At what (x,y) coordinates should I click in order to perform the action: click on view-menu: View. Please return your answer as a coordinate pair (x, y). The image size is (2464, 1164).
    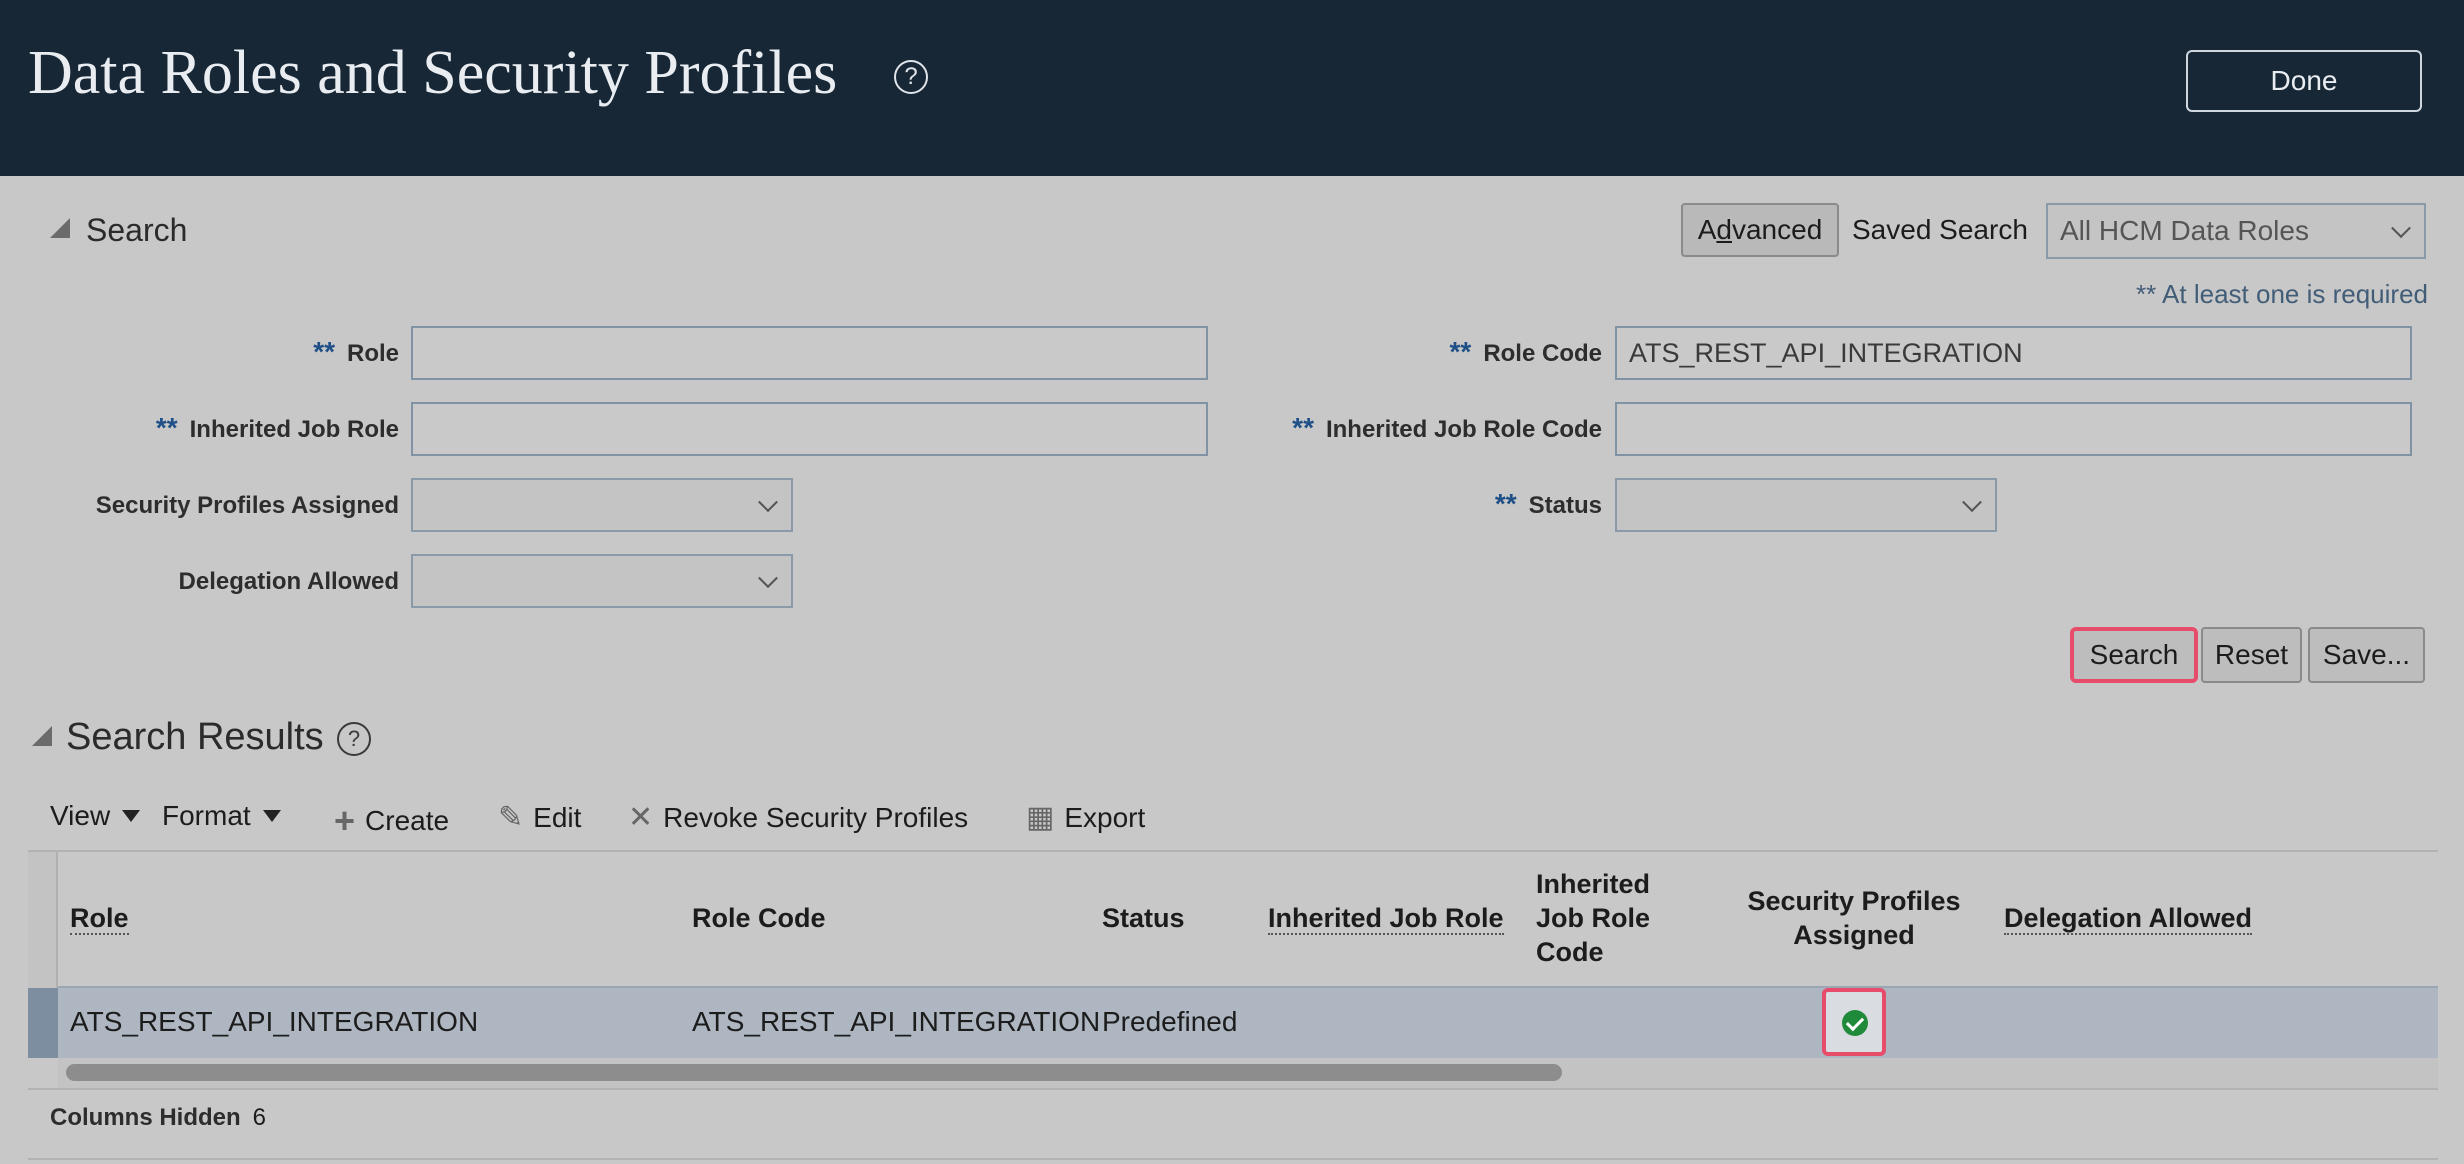
    Looking at the image, I should click on (95, 816).